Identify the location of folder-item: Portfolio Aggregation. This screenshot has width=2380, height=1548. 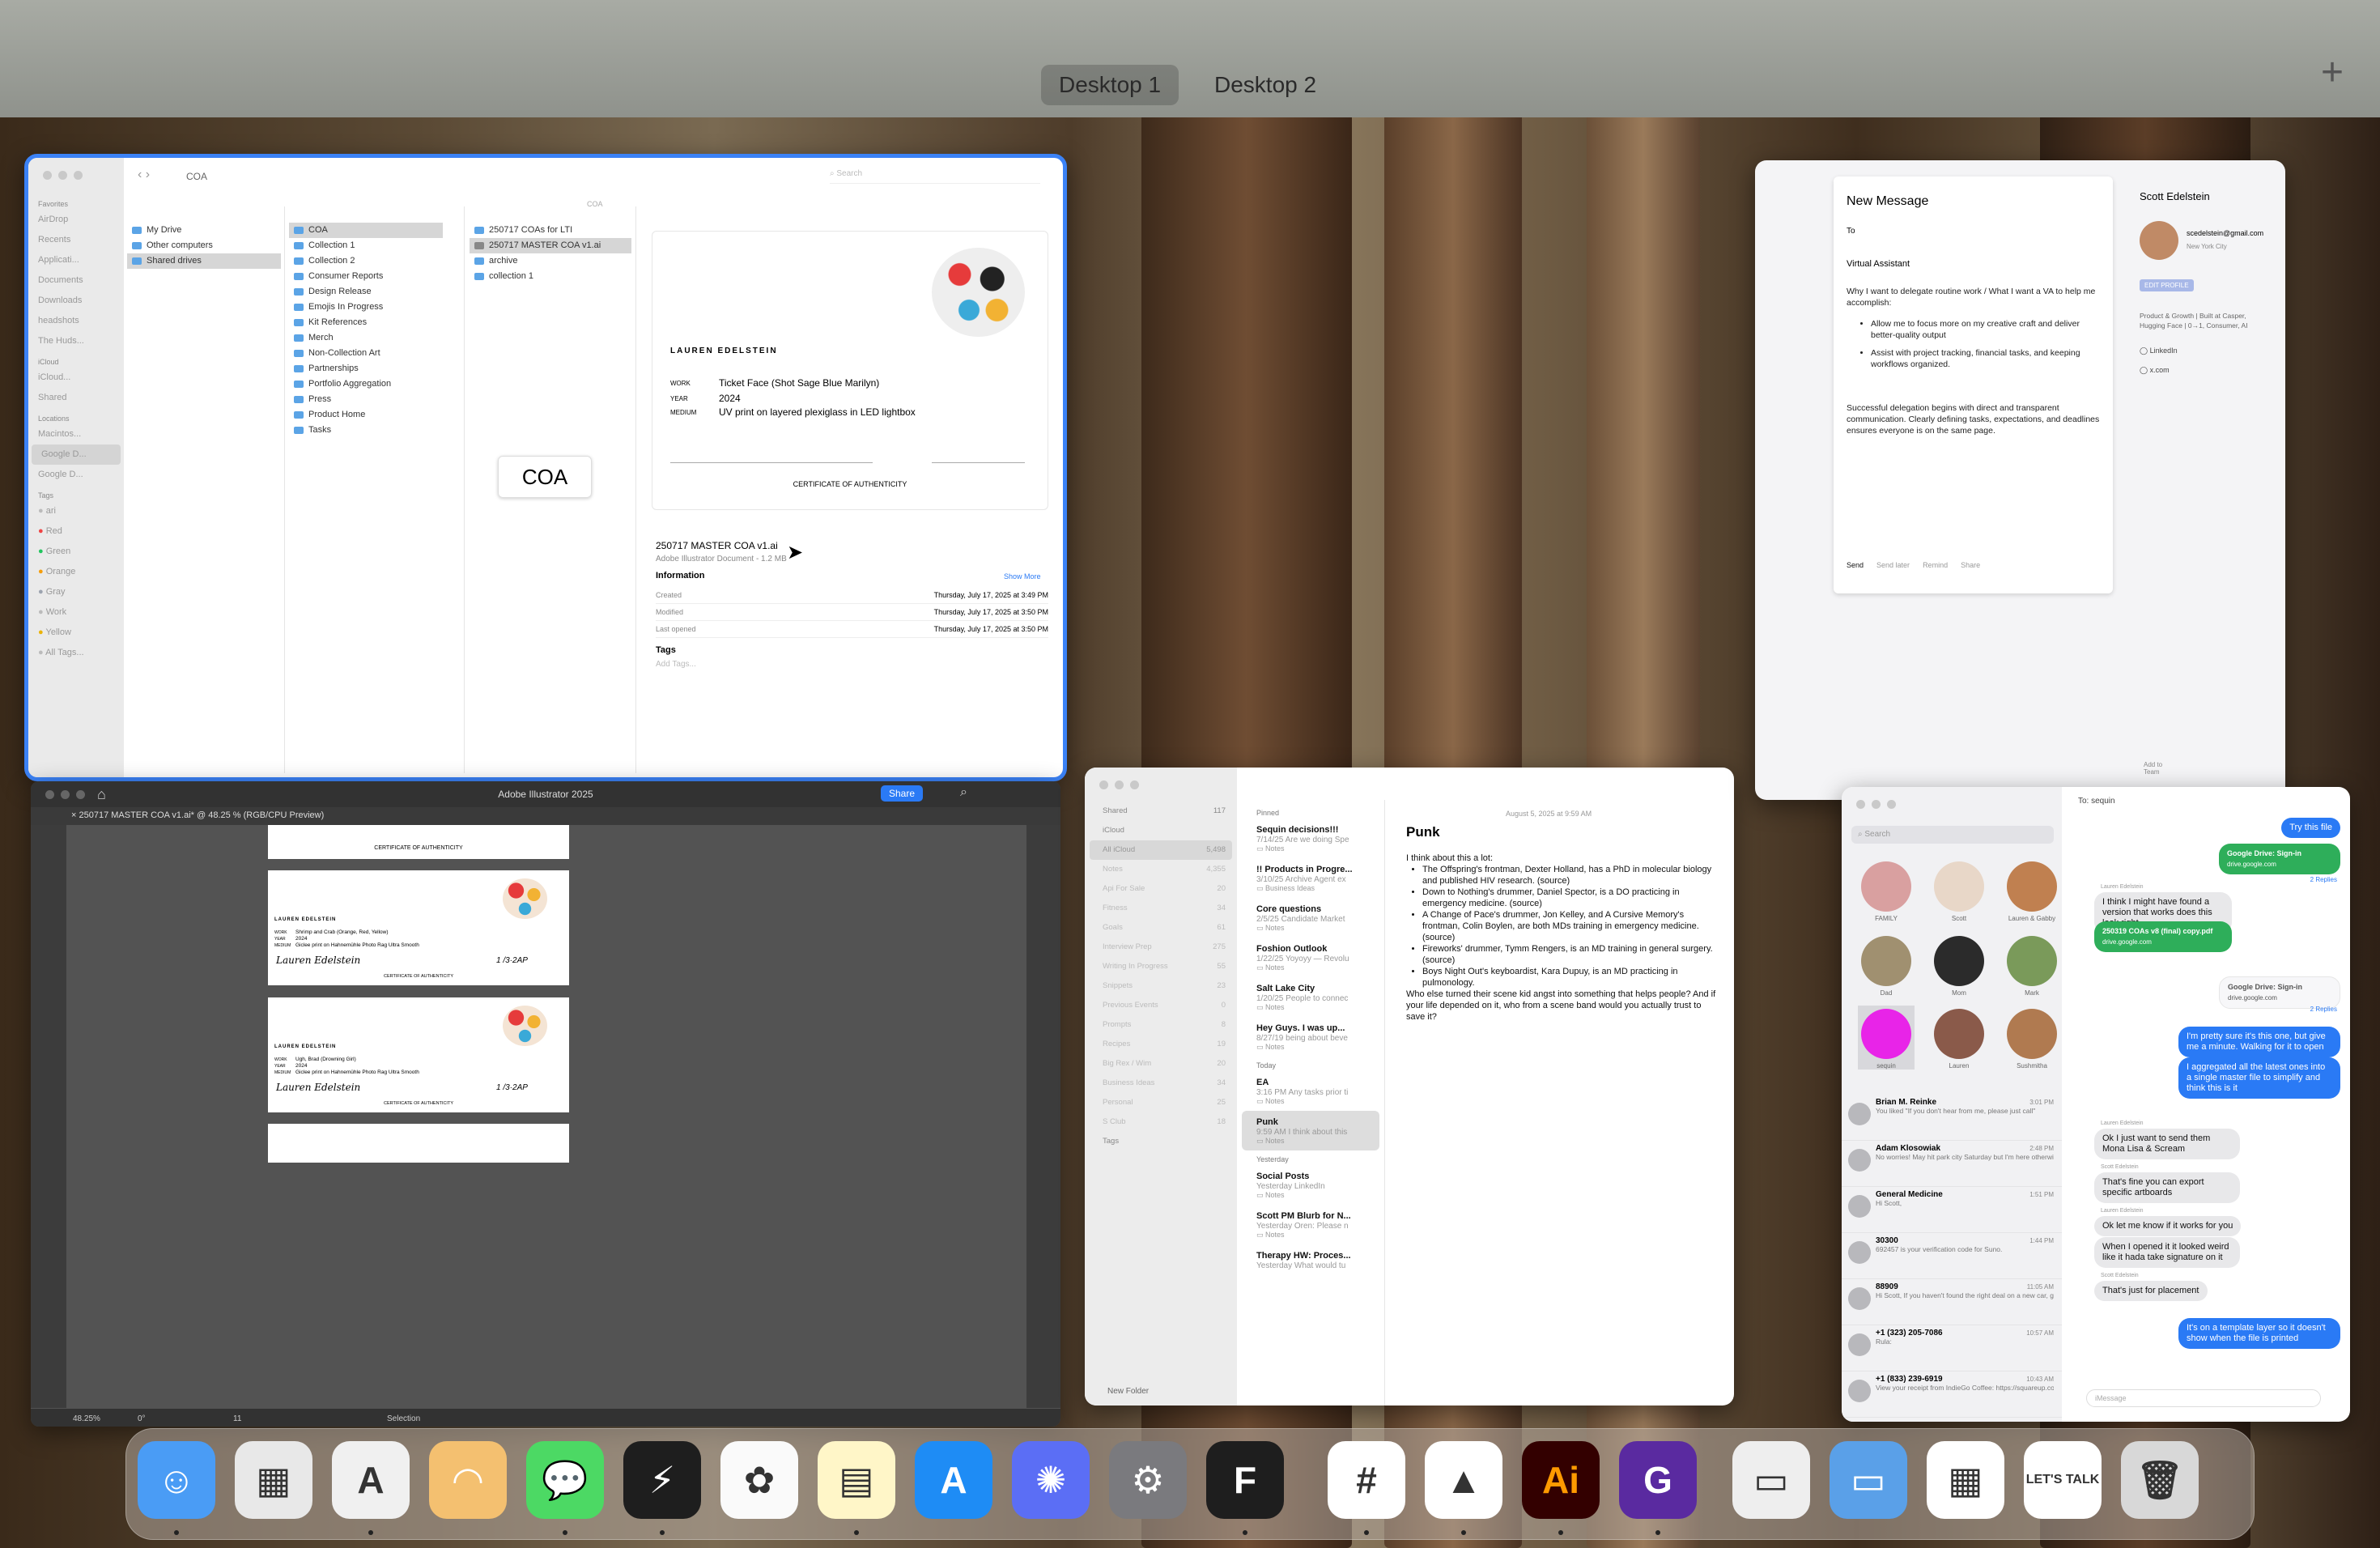
(366, 384).